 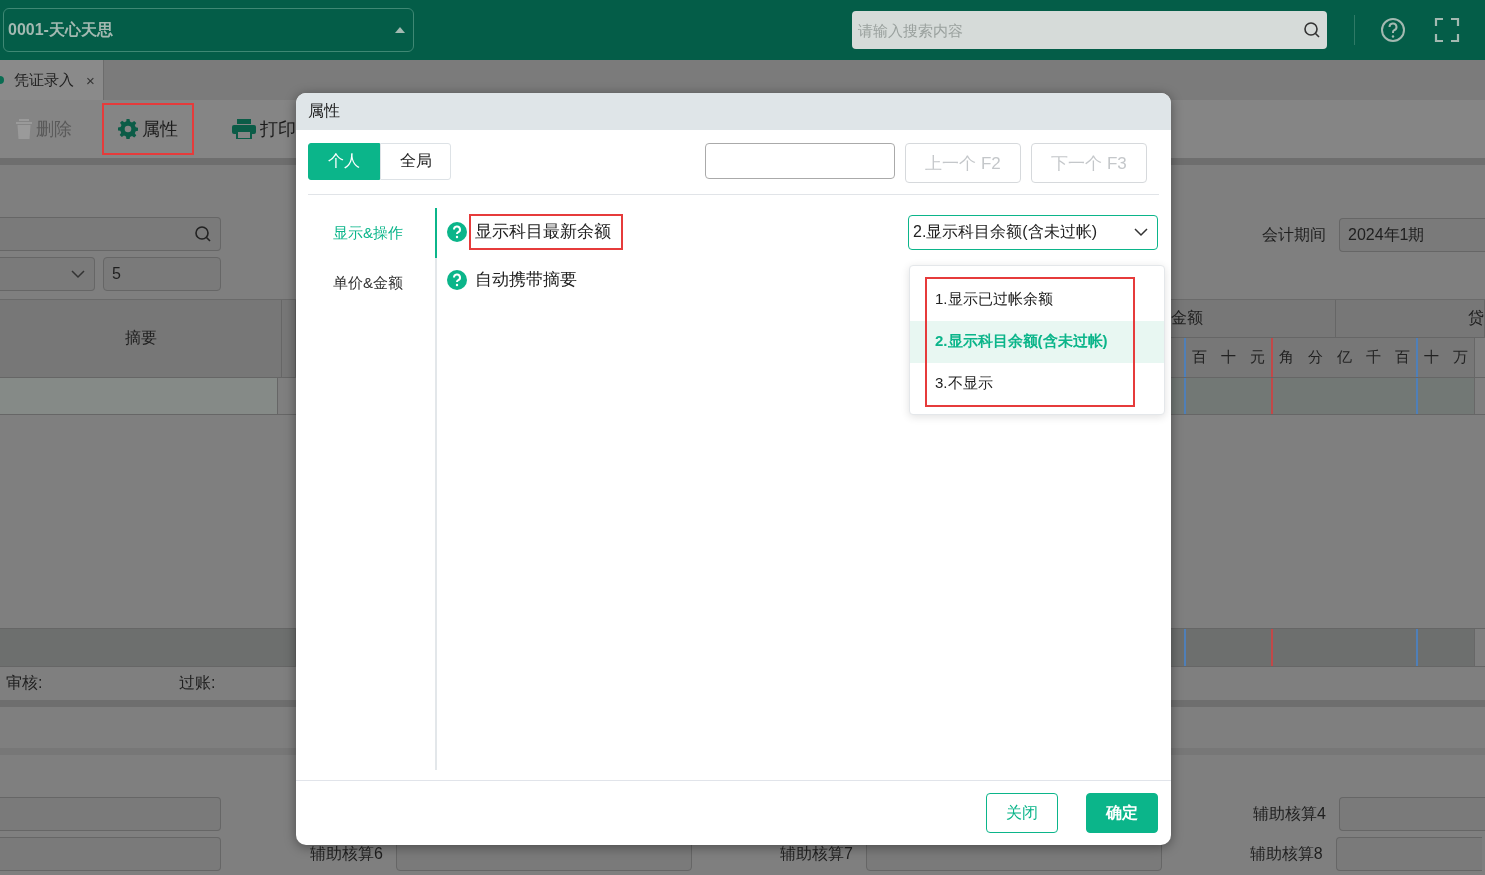 I want to click on table-header-cell: 分, so click(x=1315, y=357).